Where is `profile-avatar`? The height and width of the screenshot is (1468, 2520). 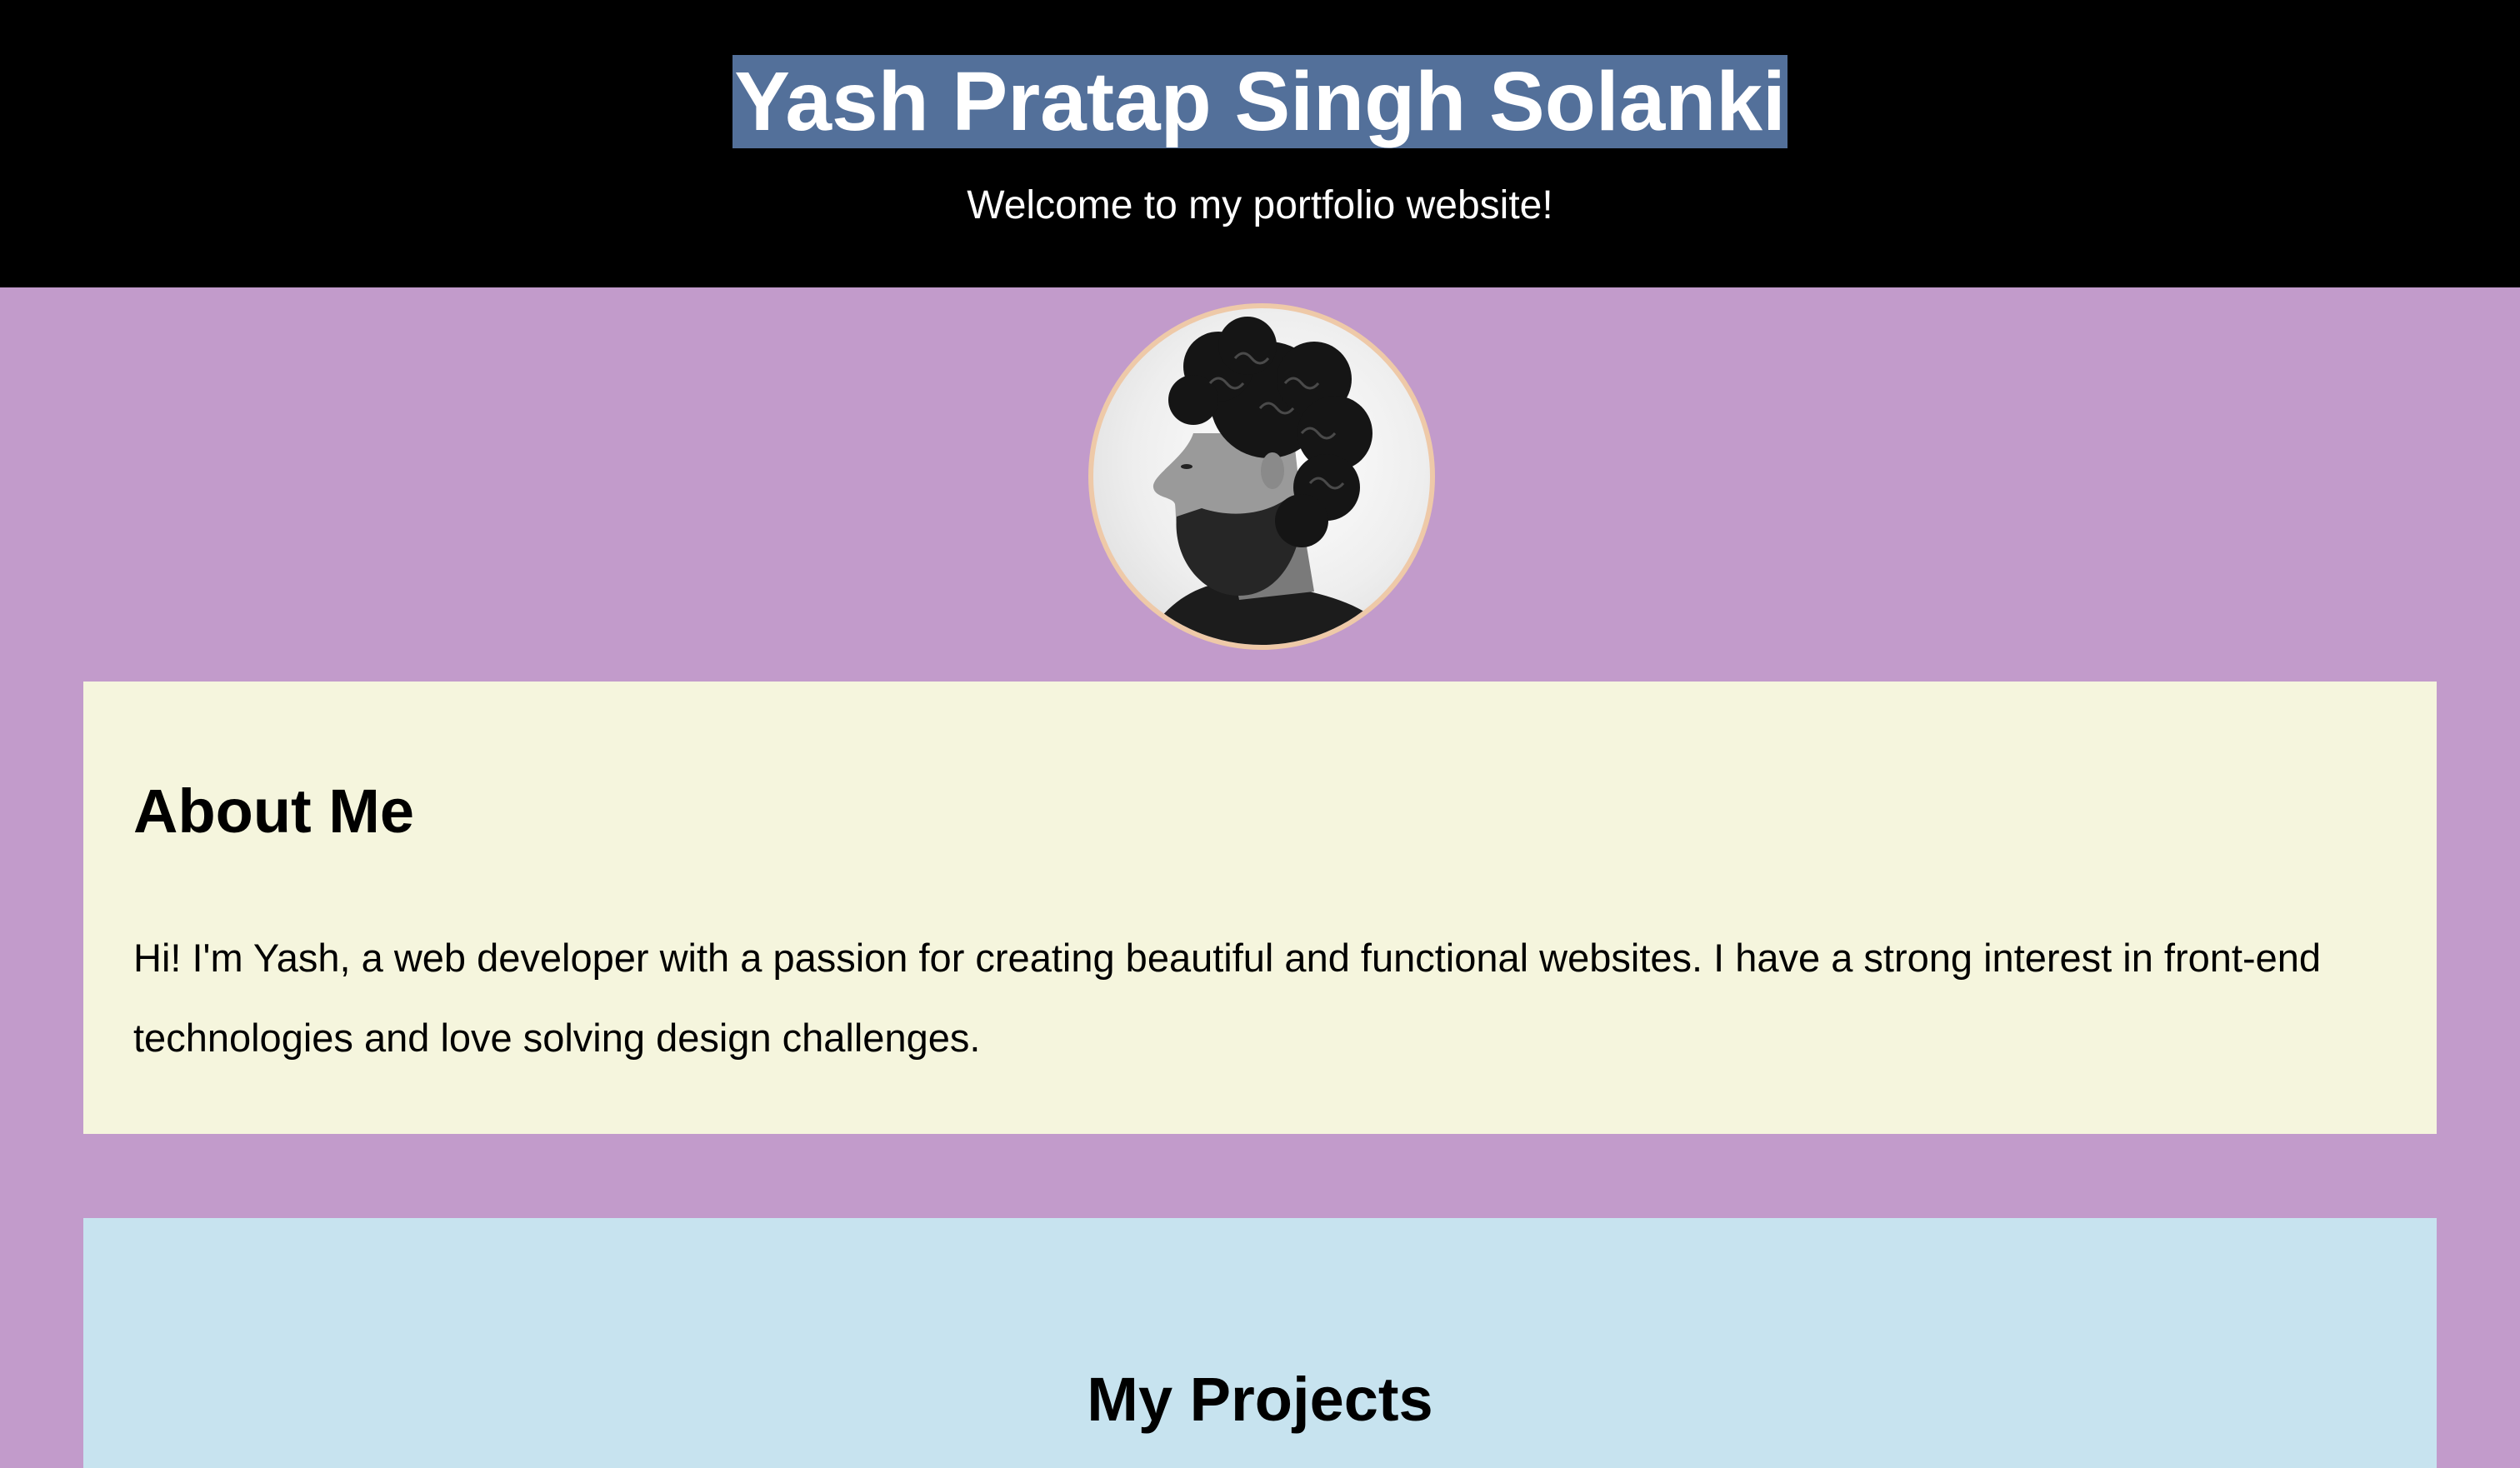 profile-avatar is located at coordinates (1261, 476).